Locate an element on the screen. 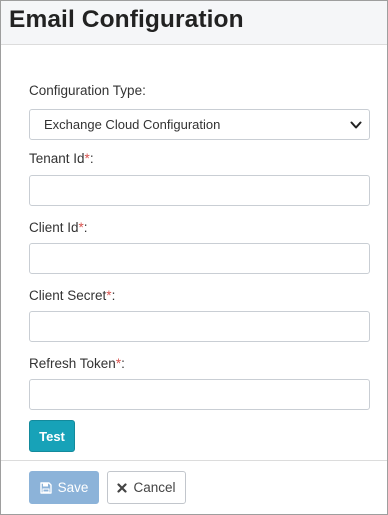  configuration-type-select: Exchange Cloud Configuration is located at coordinates (199, 124).